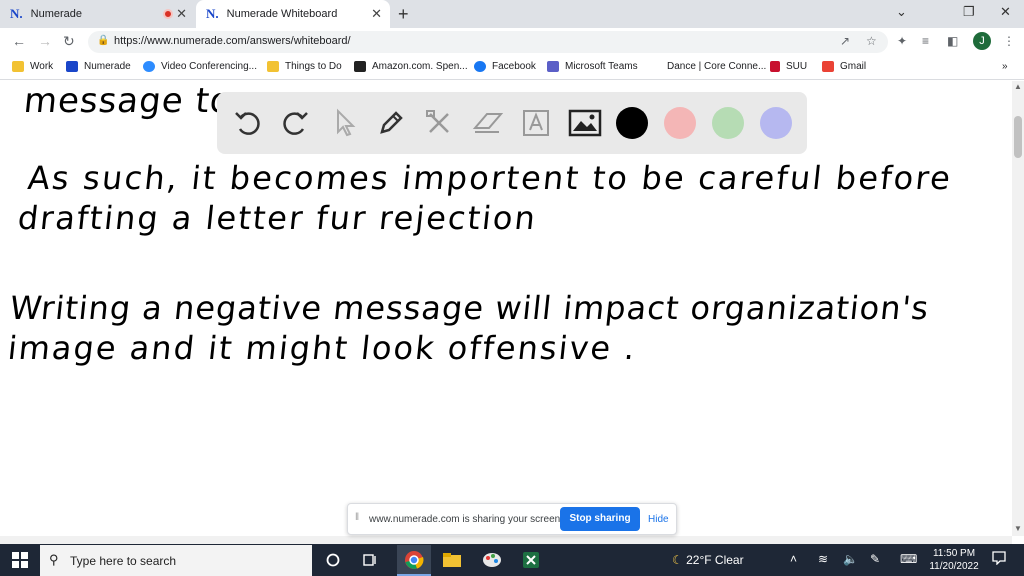 This screenshot has width=1024, height=576. What do you see at coordinates (492, 560) in the screenshot?
I see `paint-icon` at bounding box center [492, 560].